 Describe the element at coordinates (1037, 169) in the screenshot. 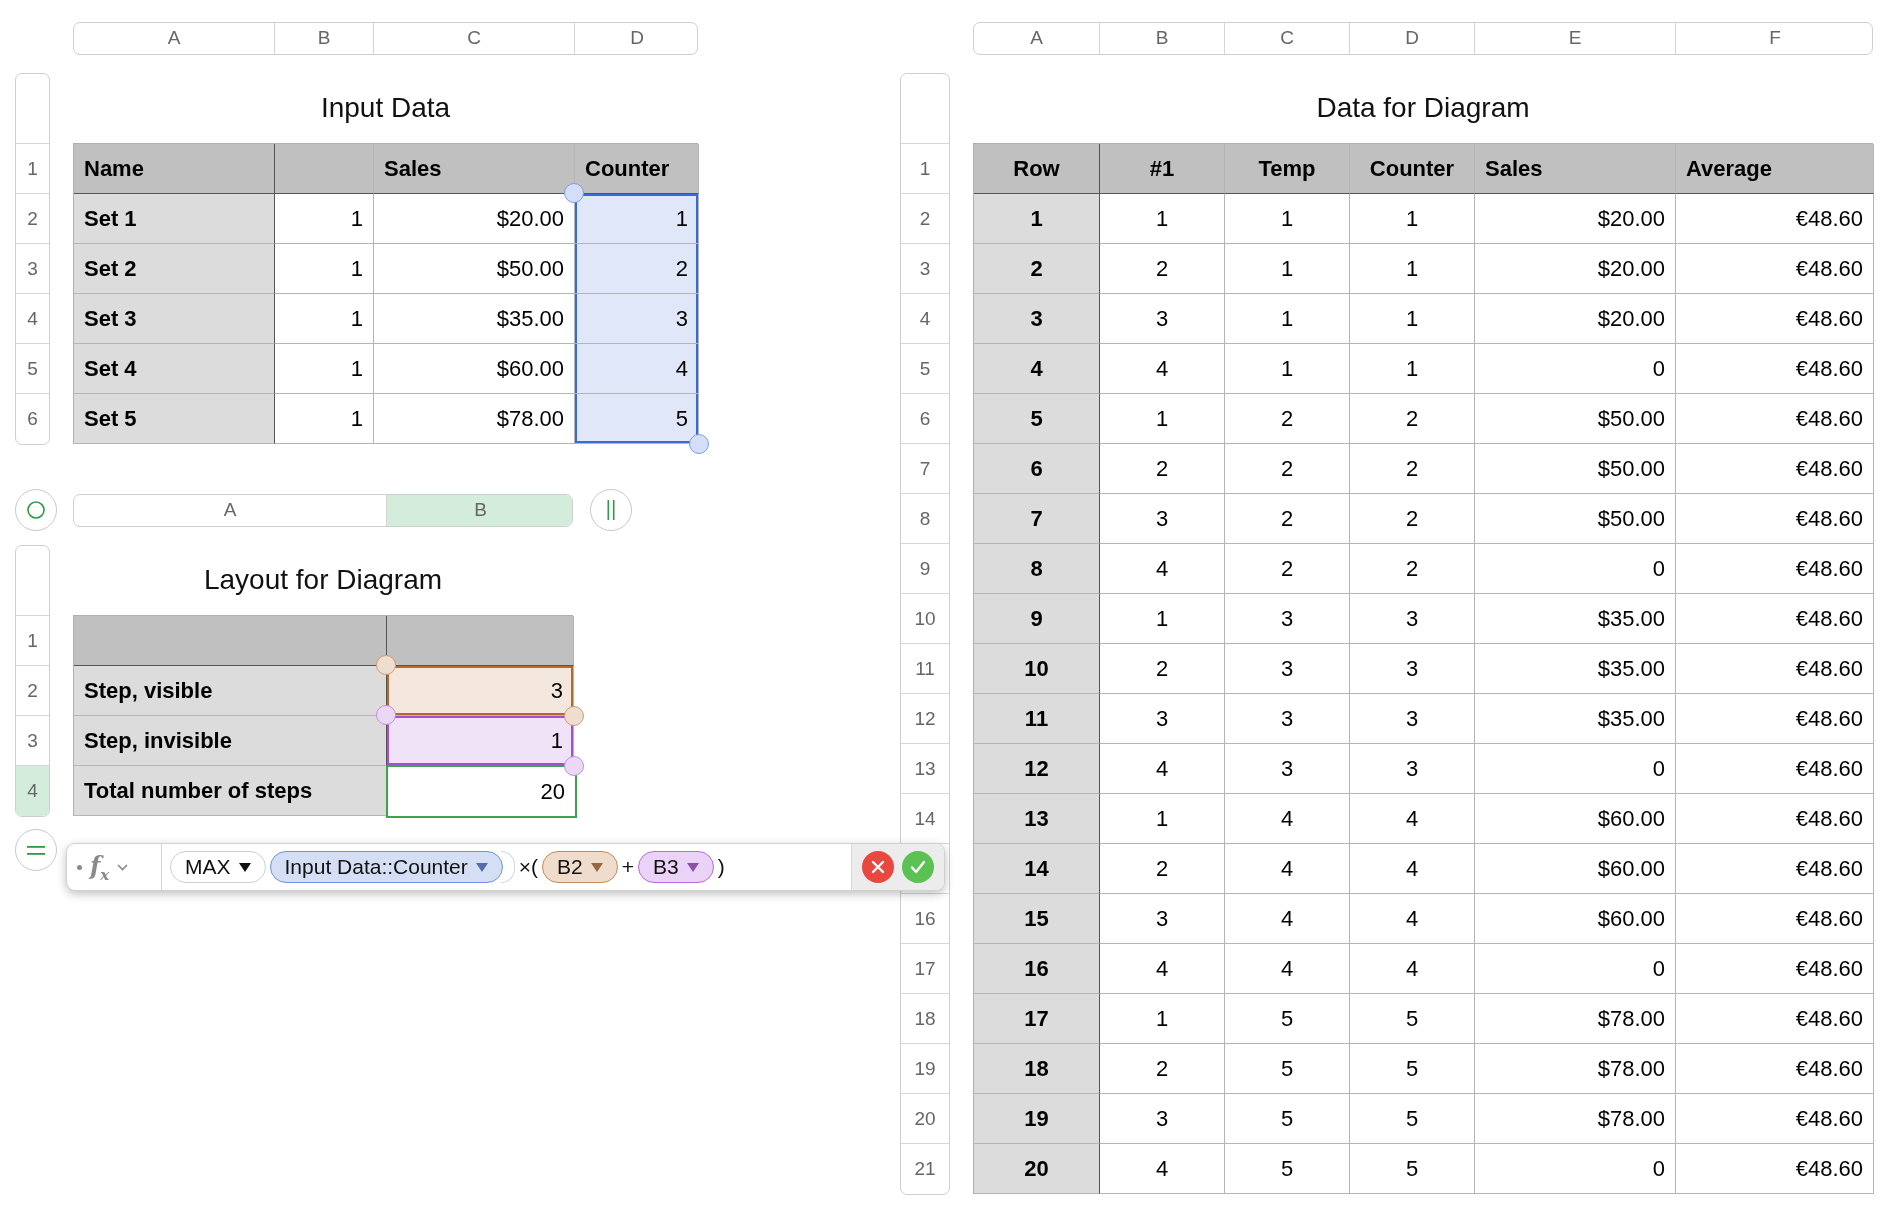

I see `header-cell: Row` at that location.